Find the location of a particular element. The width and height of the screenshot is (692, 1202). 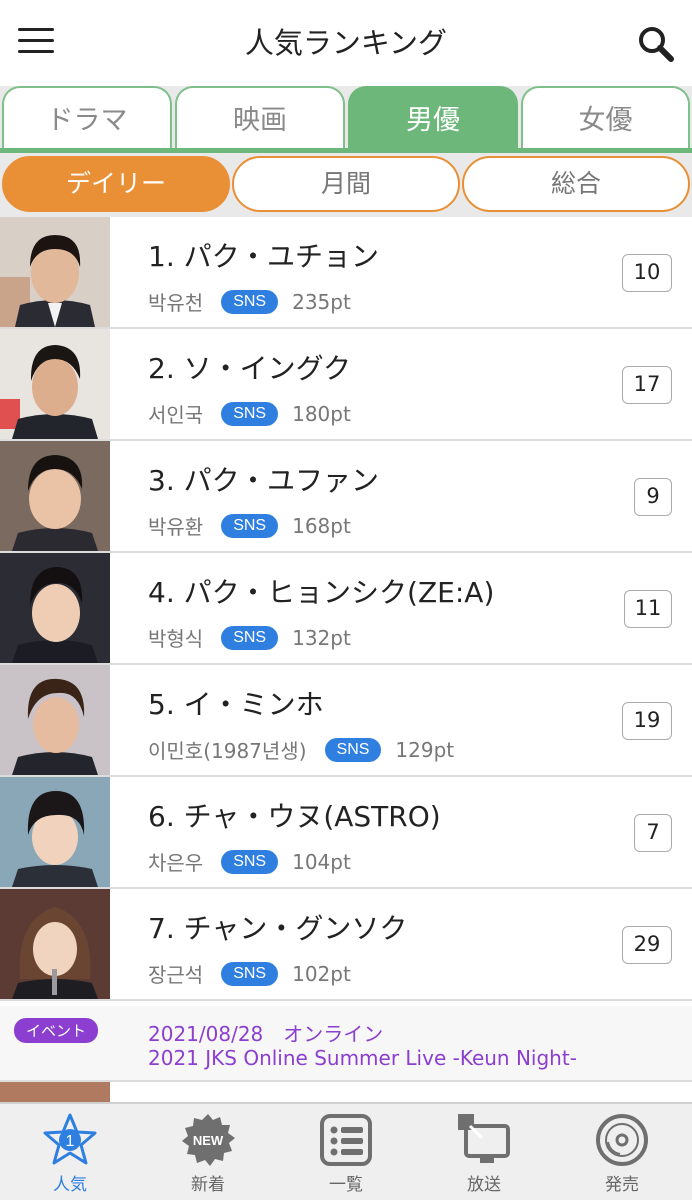

tab-movie: 映画 is located at coordinates (260, 118).